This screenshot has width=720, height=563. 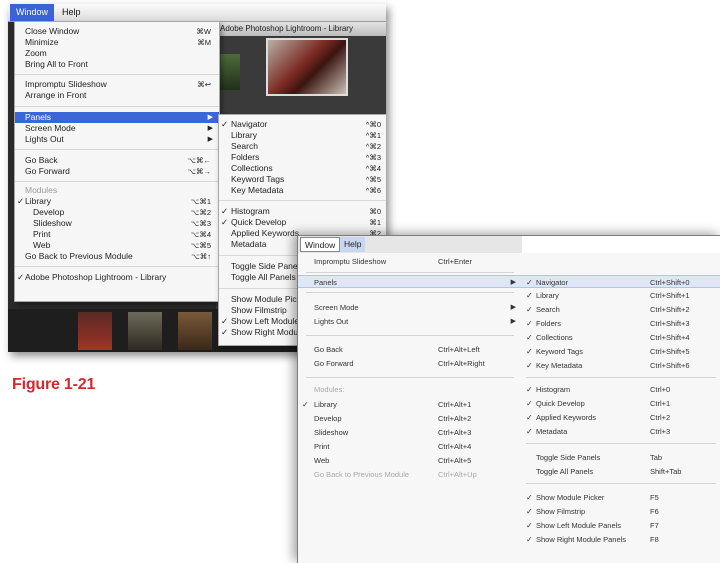 I want to click on submenu-item-navigator: ✓ Navigator Ctrl+Shift+0, so click(x=621, y=281).